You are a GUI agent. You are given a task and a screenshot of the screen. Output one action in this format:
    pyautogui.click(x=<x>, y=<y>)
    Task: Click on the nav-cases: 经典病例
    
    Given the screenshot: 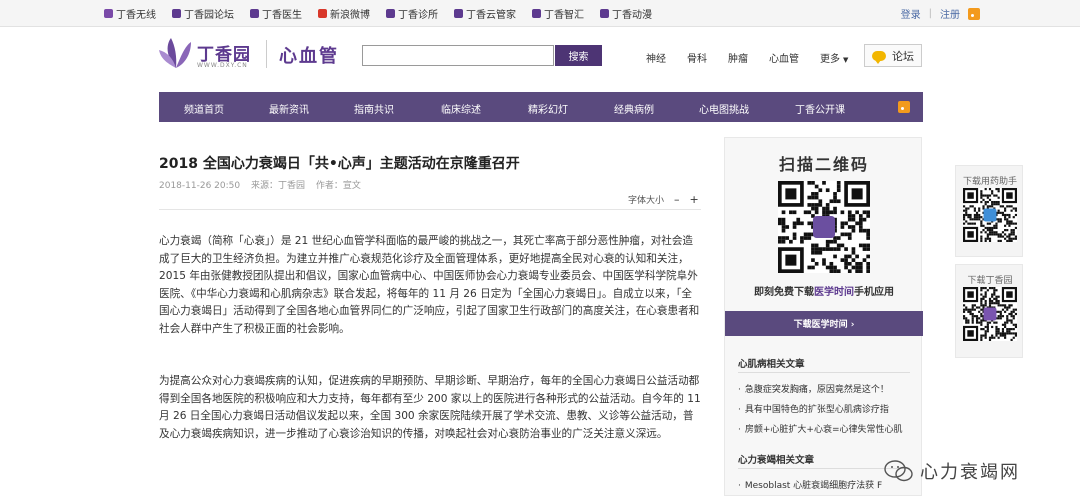 What is the action you would take?
    pyautogui.click(x=634, y=108)
    